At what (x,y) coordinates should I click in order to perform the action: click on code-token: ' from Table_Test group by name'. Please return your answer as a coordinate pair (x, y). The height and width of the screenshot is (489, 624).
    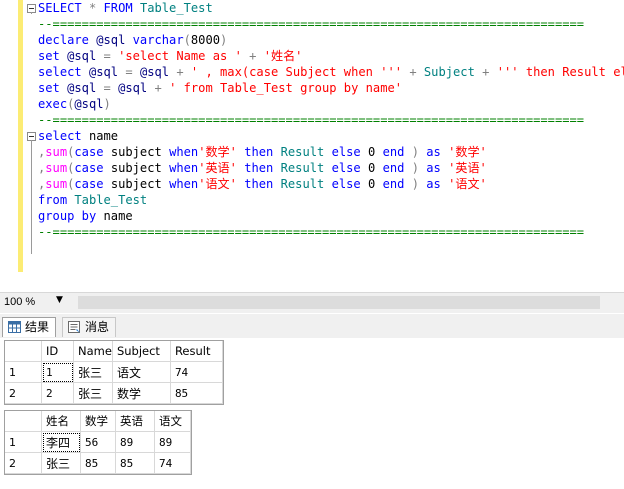
    Looking at the image, I should click on (286, 88).